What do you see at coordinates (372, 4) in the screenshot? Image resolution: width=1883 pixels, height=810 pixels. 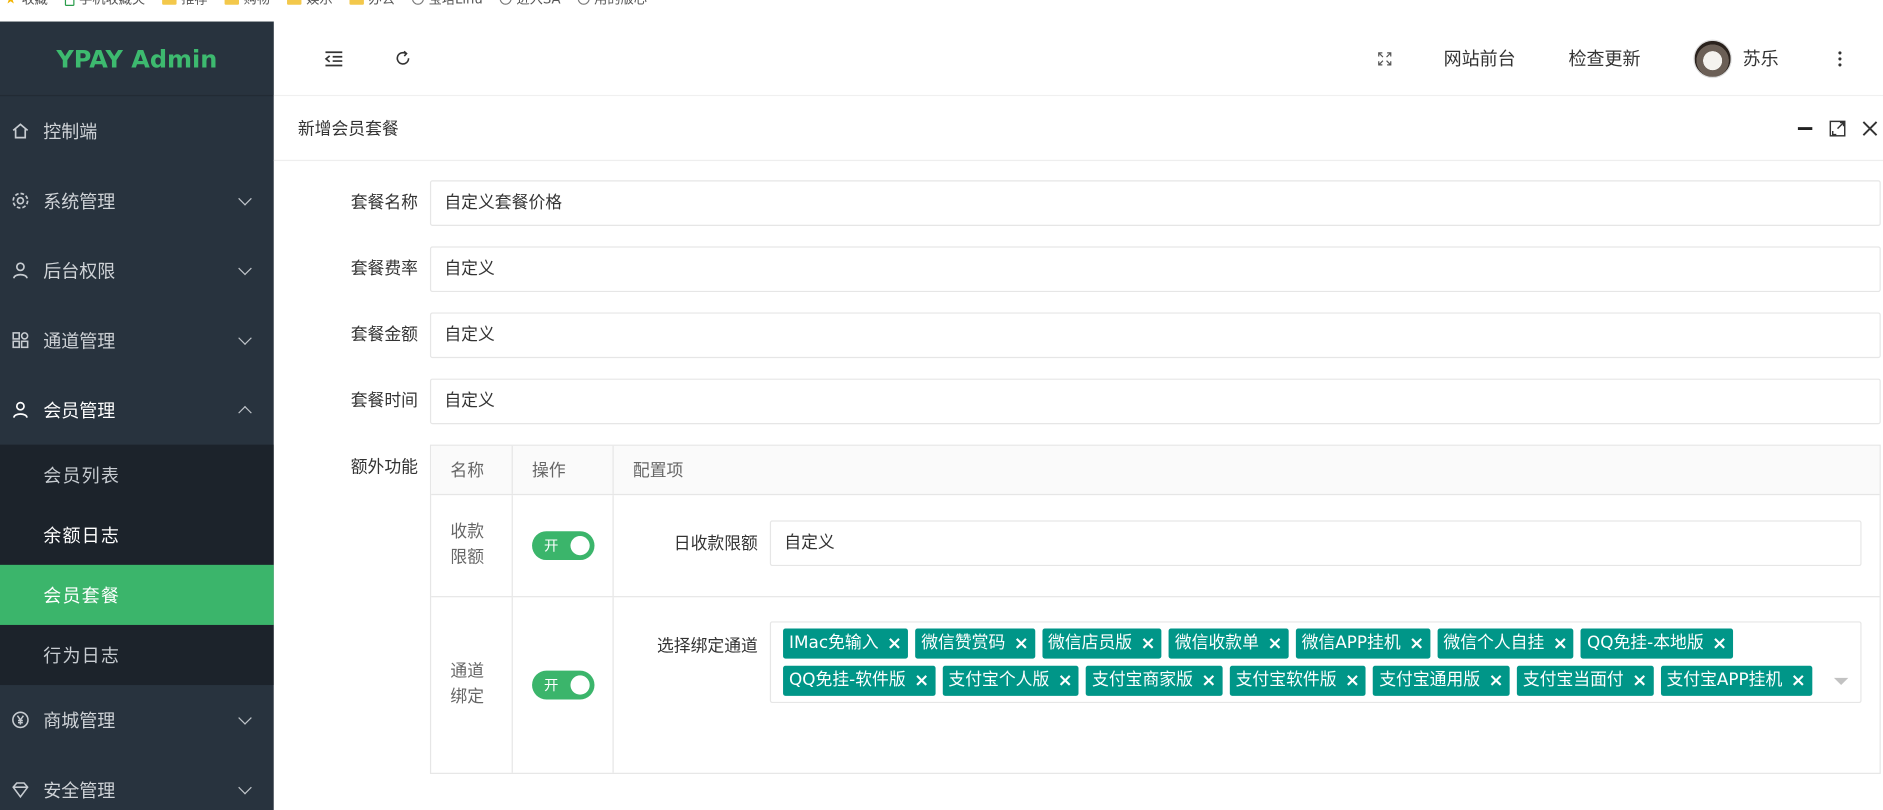 I see `bookmark-item: 办公` at bounding box center [372, 4].